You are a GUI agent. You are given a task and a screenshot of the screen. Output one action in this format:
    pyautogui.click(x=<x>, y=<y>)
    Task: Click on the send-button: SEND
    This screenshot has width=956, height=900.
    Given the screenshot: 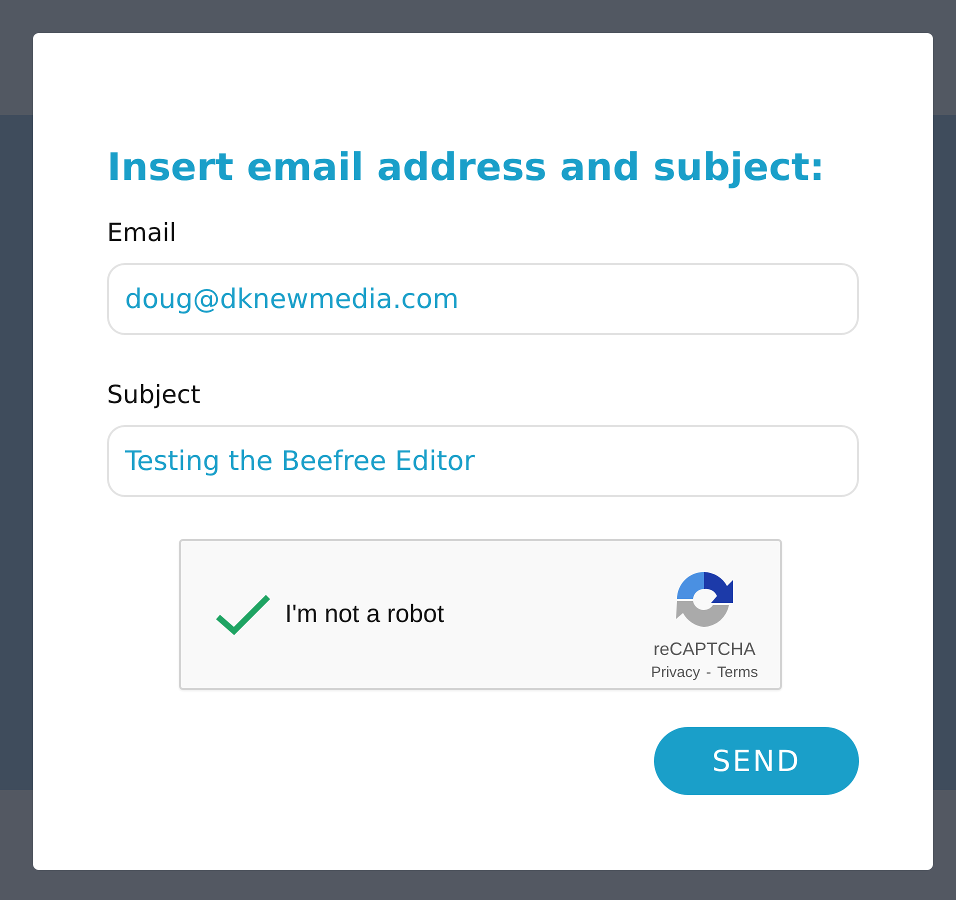 What is the action you would take?
    pyautogui.click(x=756, y=761)
    